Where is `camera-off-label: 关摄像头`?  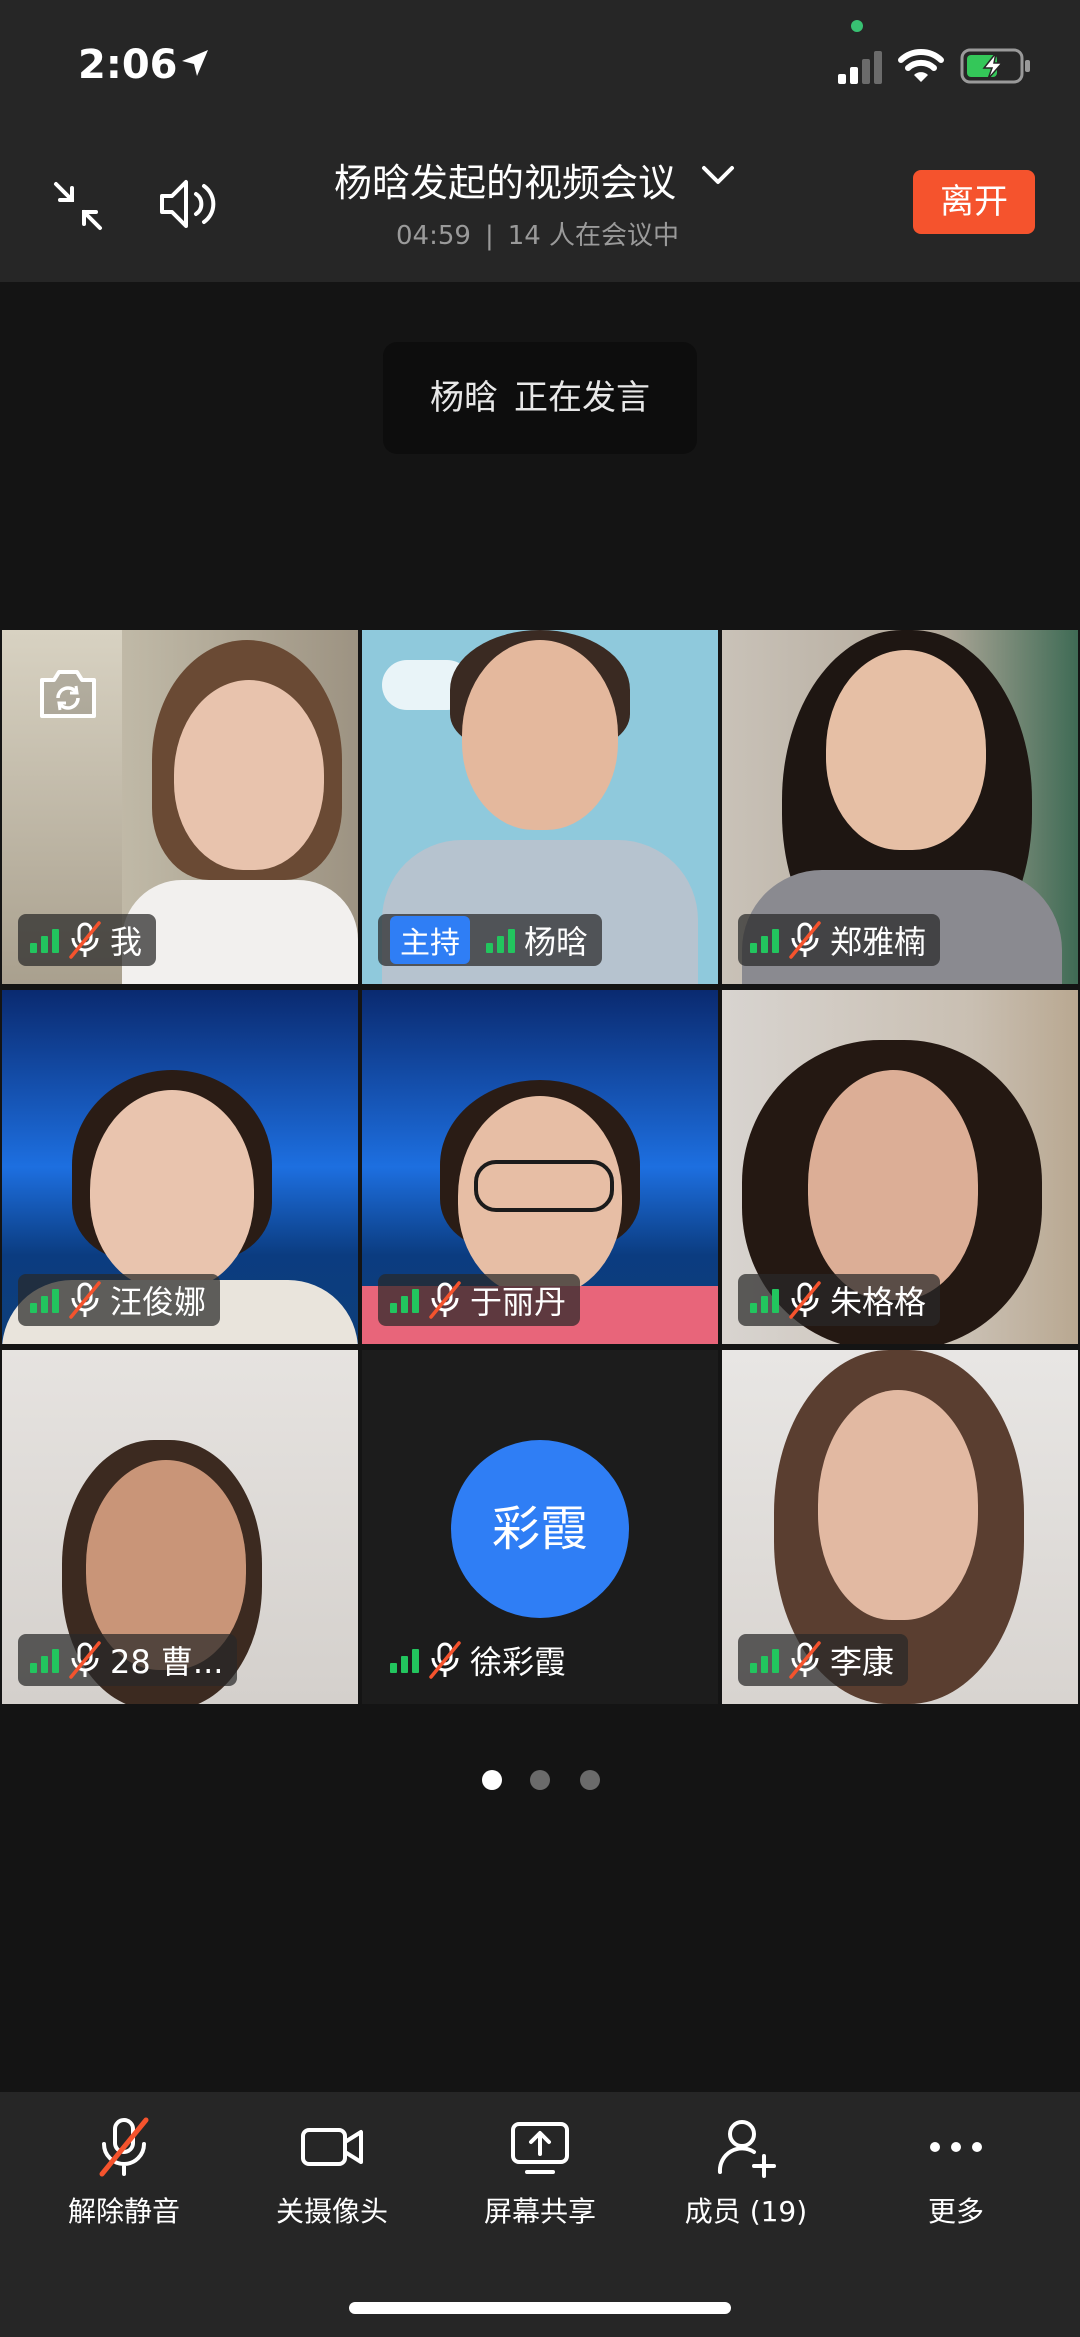
camera-off-label: 关摄像头 is located at coordinates (331, 2211).